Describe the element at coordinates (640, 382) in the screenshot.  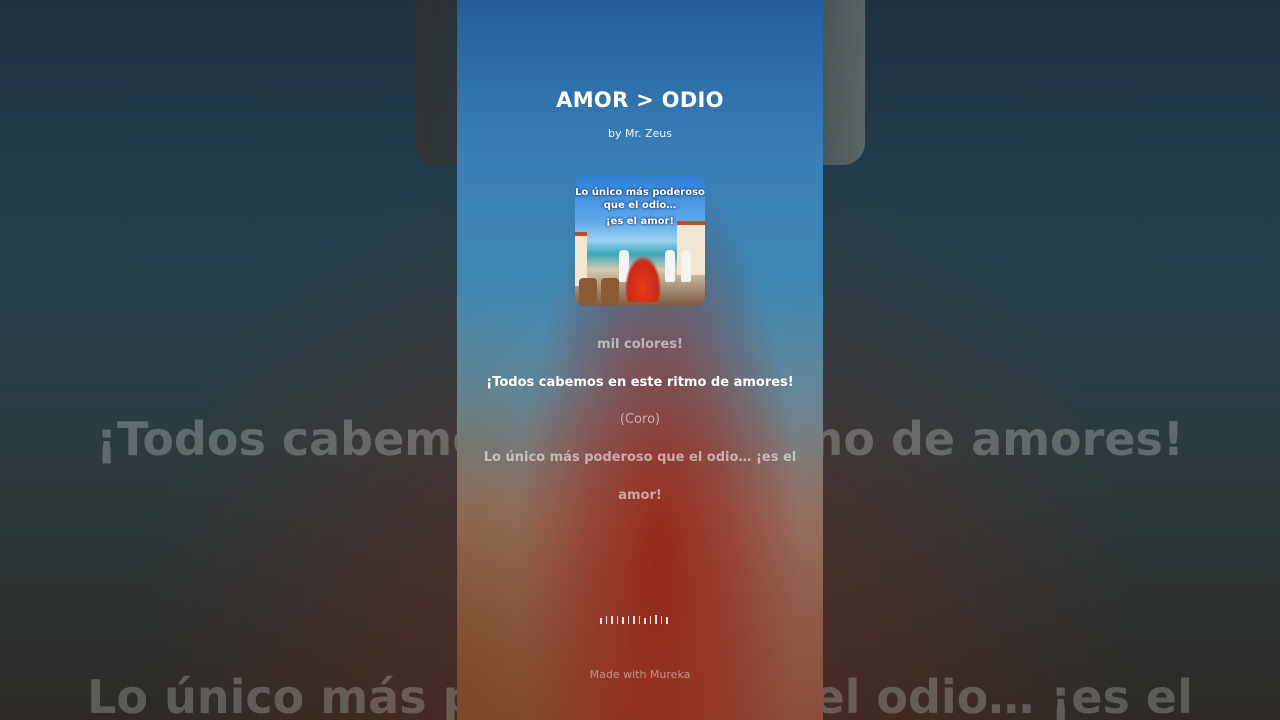
I see `lyric-line-current: ¡Todos cabemos en este ritmo de amores!` at that location.